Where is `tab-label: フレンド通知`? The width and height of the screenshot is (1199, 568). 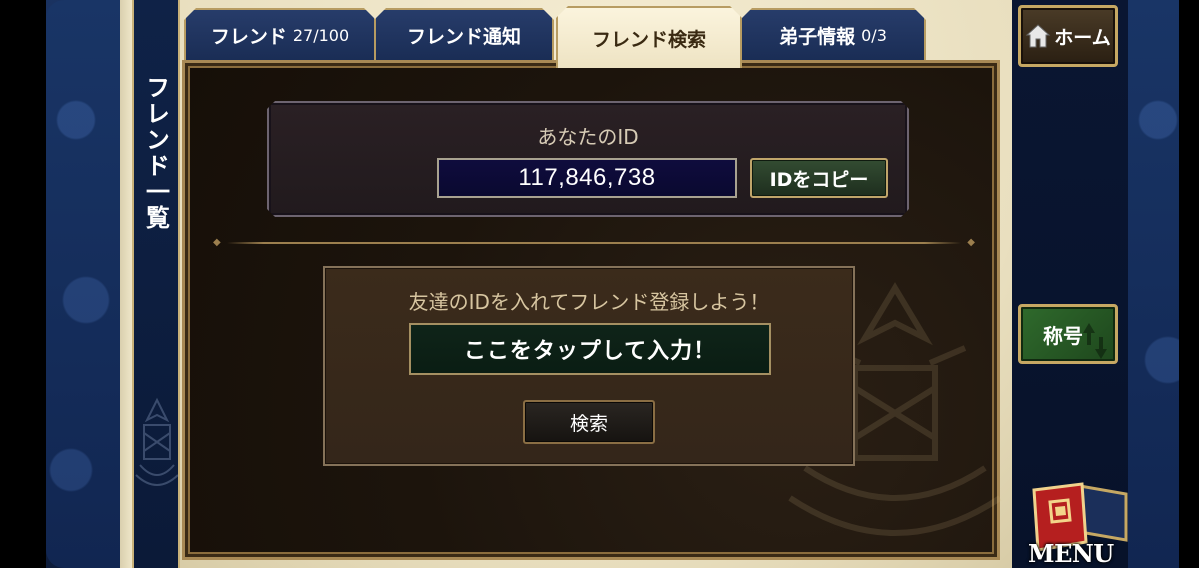
tab-label: フレンド通知 is located at coordinates (463, 36).